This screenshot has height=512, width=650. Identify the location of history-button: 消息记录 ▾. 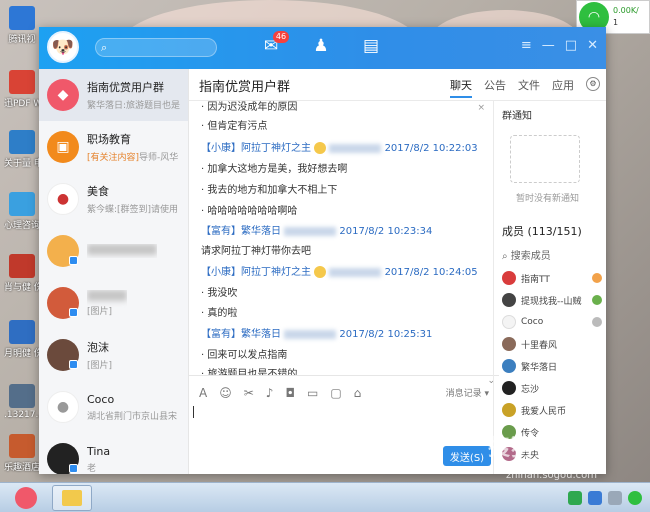
(467, 392).